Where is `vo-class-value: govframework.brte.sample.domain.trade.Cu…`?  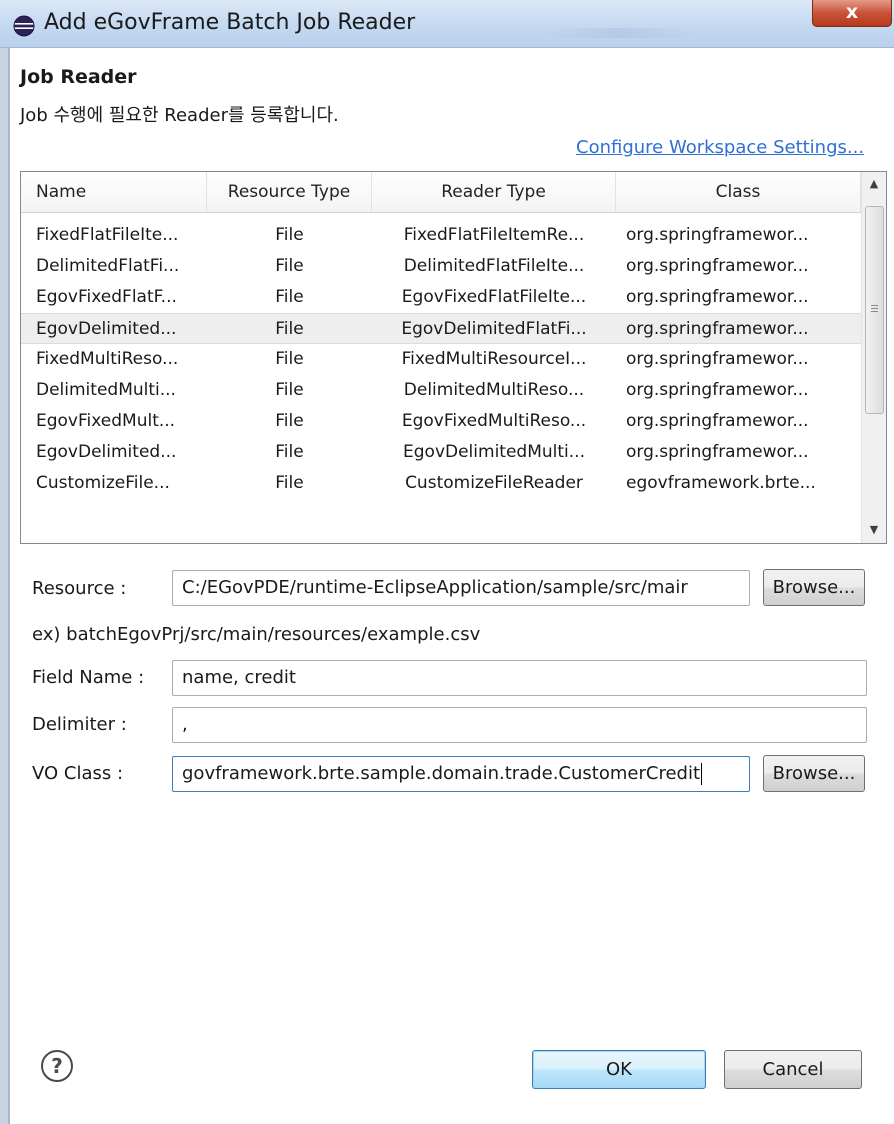
vo-class-value: govframework.brte.sample.domain.trade.Cu… is located at coordinates (441, 773).